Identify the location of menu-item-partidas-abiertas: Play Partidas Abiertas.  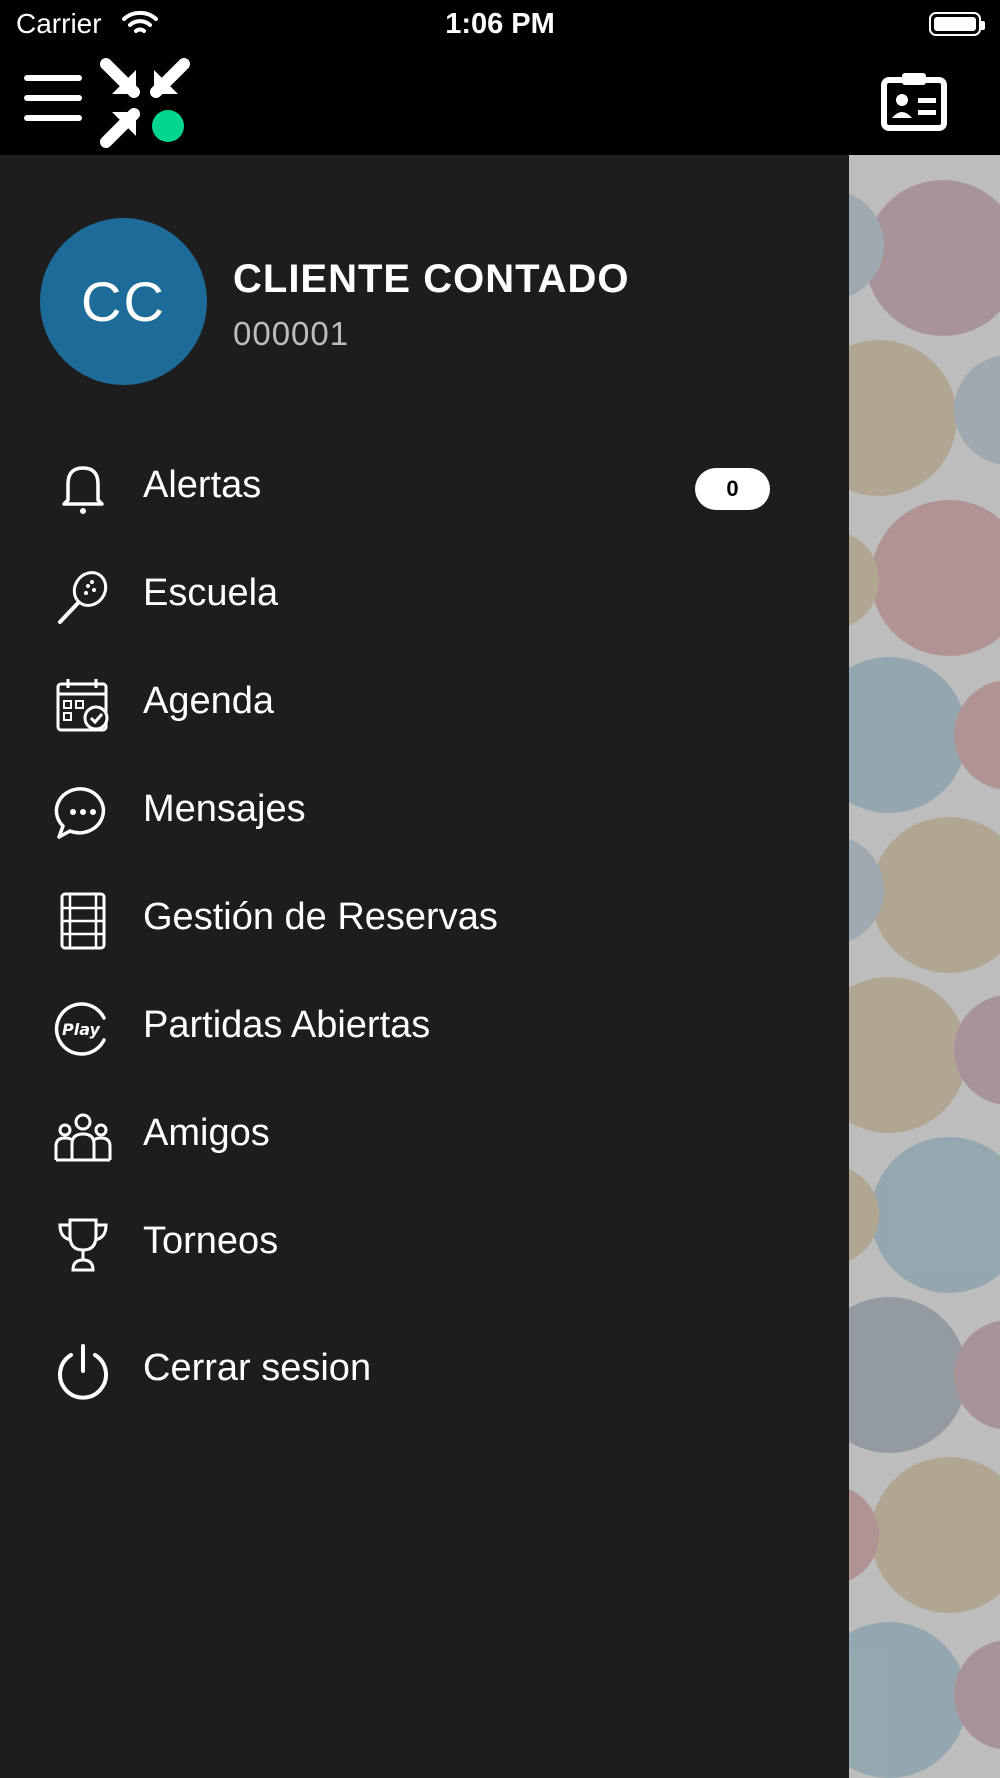
(424, 1028).